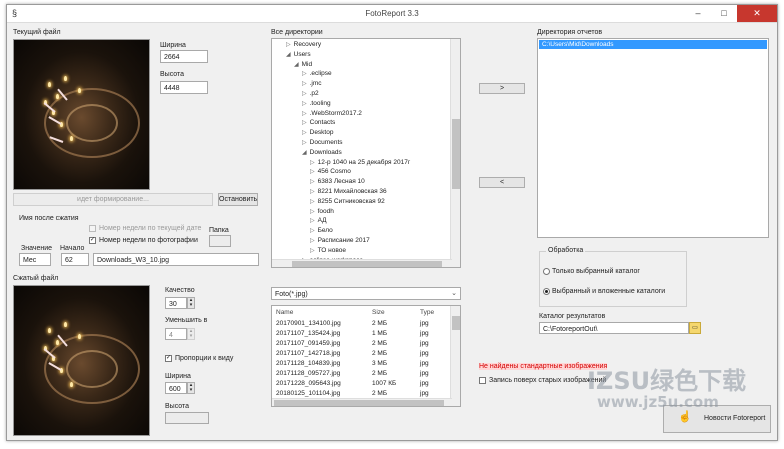 The height and width of the screenshot is (449, 784). Describe the element at coordinates (168, 358) in the screenshot. I see `proportion-checkbox: ✓` at that location.